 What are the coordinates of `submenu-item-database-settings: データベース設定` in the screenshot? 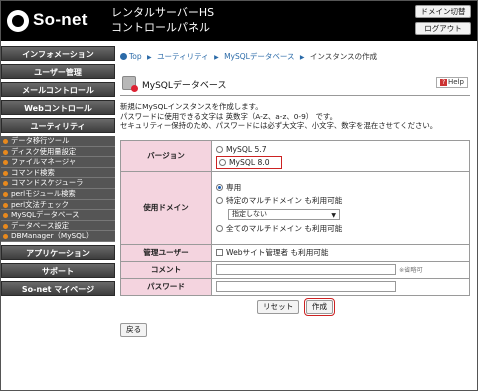 It's located at (58, 226).